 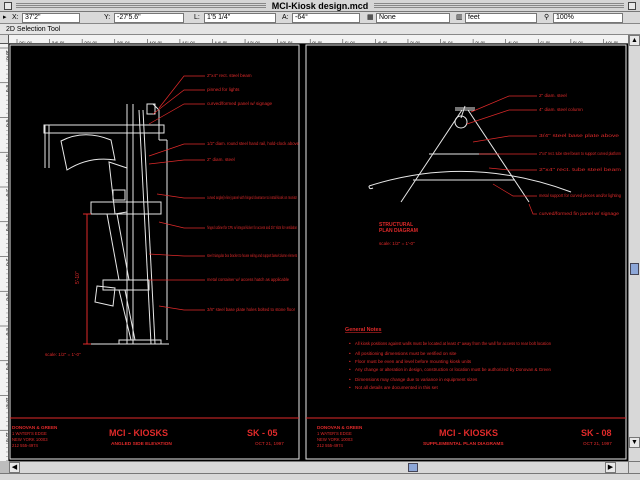 What do you see at coordinates (229, 75) in the screenshot?
I see `annotation: 2"x4" rect. steel beam` at bounding box center [229, 75].